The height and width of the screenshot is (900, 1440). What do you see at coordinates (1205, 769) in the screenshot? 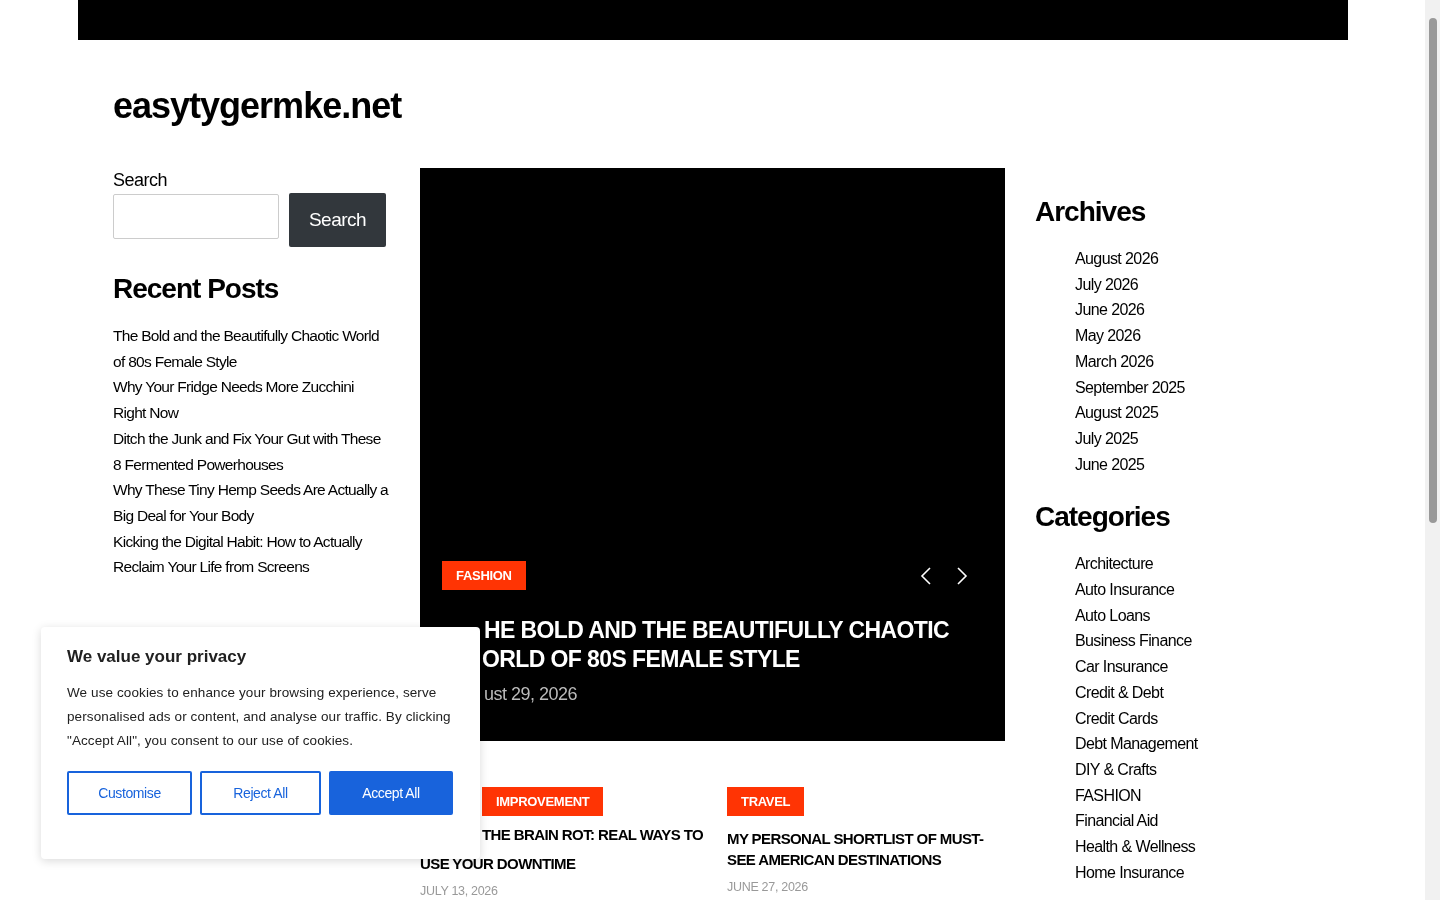
I see `category-link: DIY & Crafts` at bounding box center [1205, 769].